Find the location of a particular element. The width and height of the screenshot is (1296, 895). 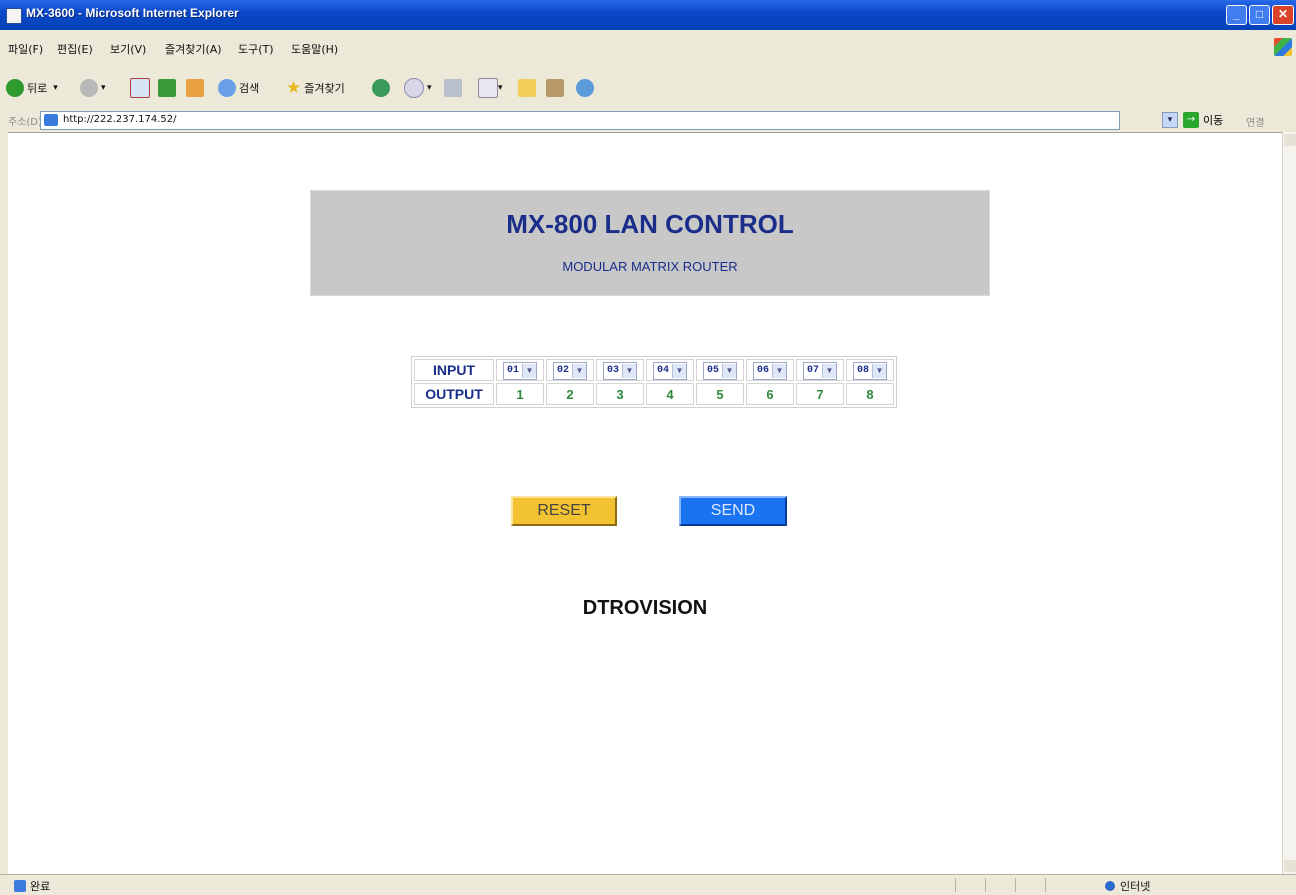

messenger-button is located at coordinates (586, 88).